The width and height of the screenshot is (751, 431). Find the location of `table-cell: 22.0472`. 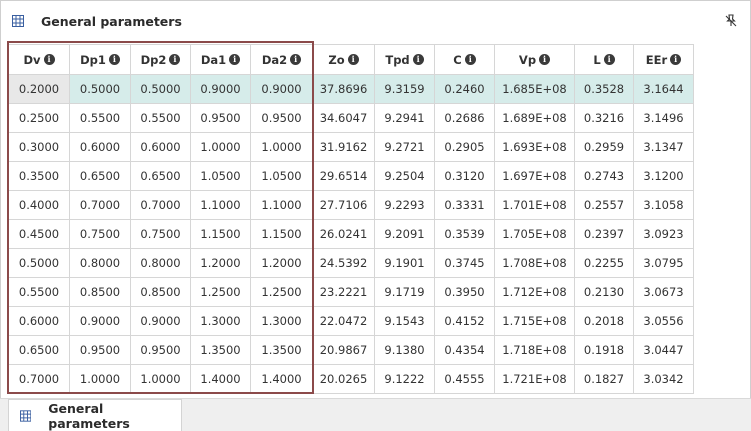

table-cell: 22.0472 is located at coordinates (343, 321).